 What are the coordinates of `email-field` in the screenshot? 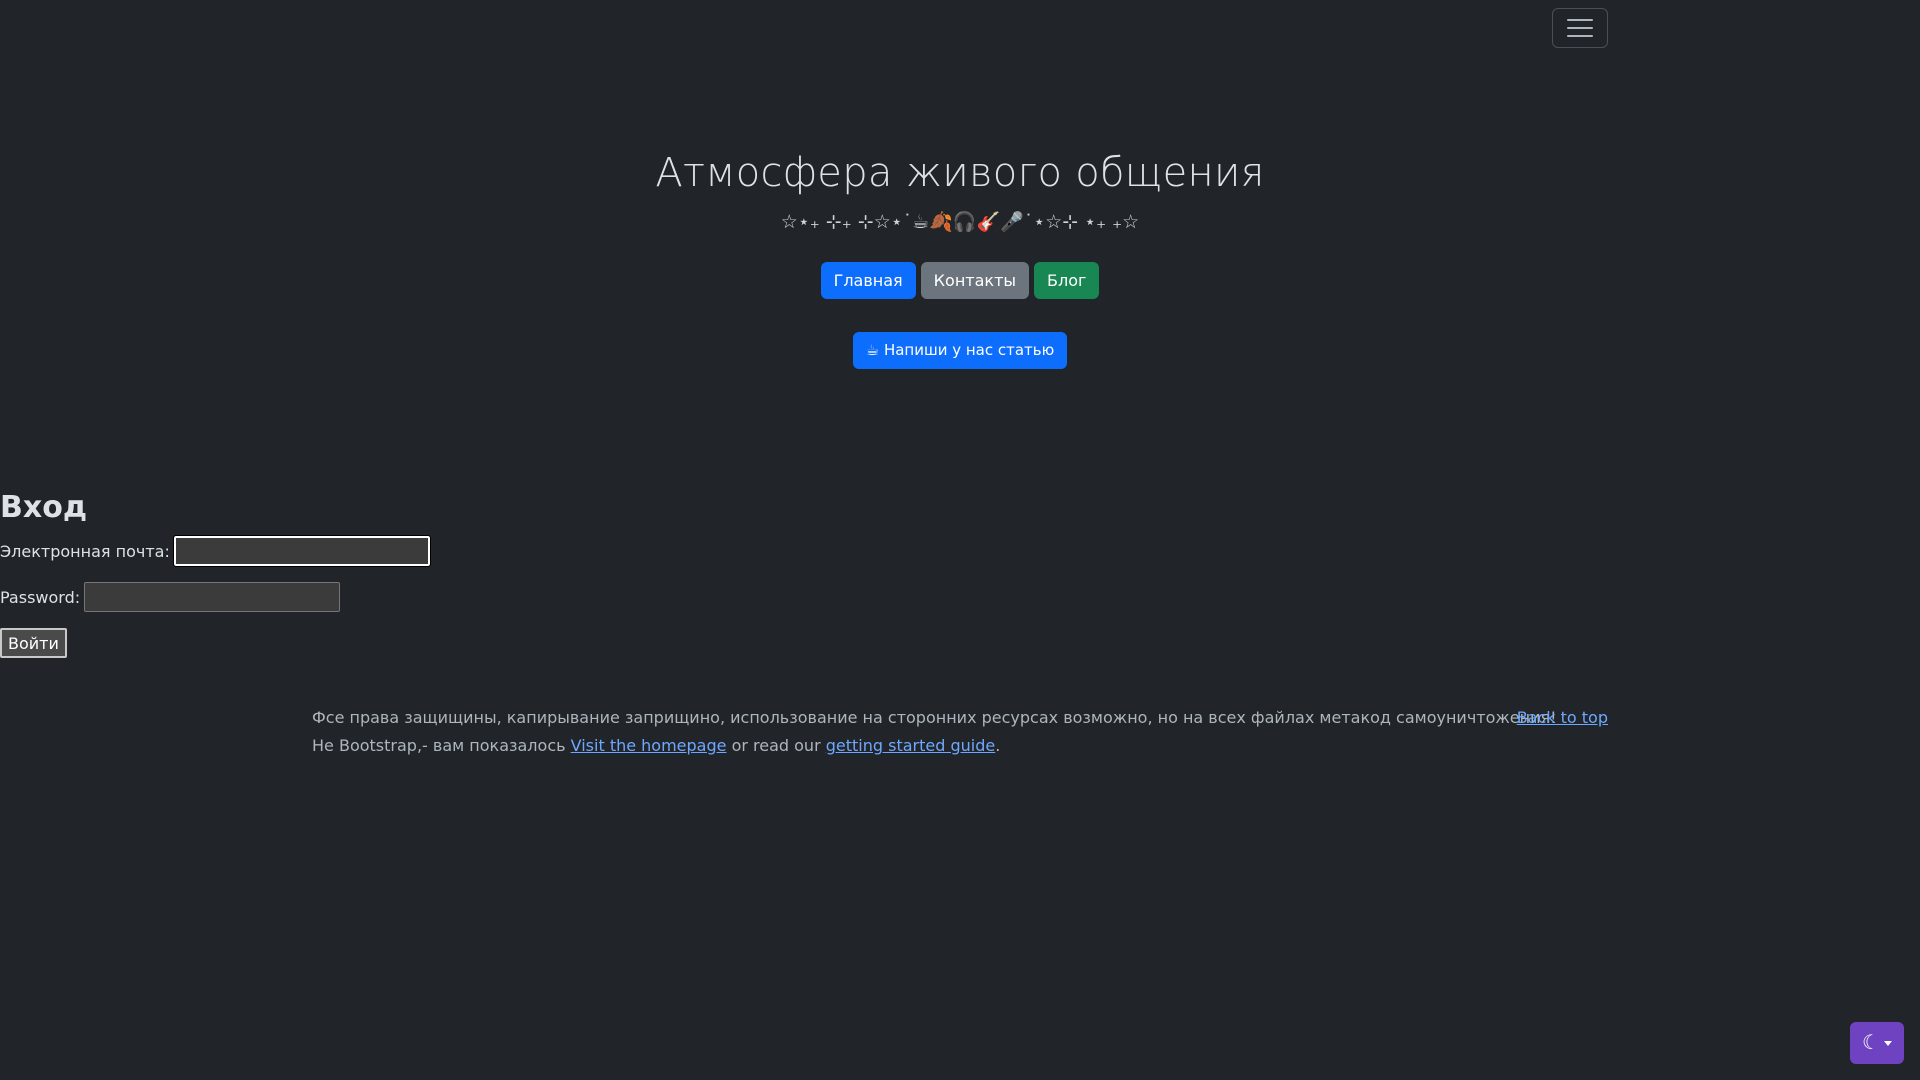 It's located at (301, 551).